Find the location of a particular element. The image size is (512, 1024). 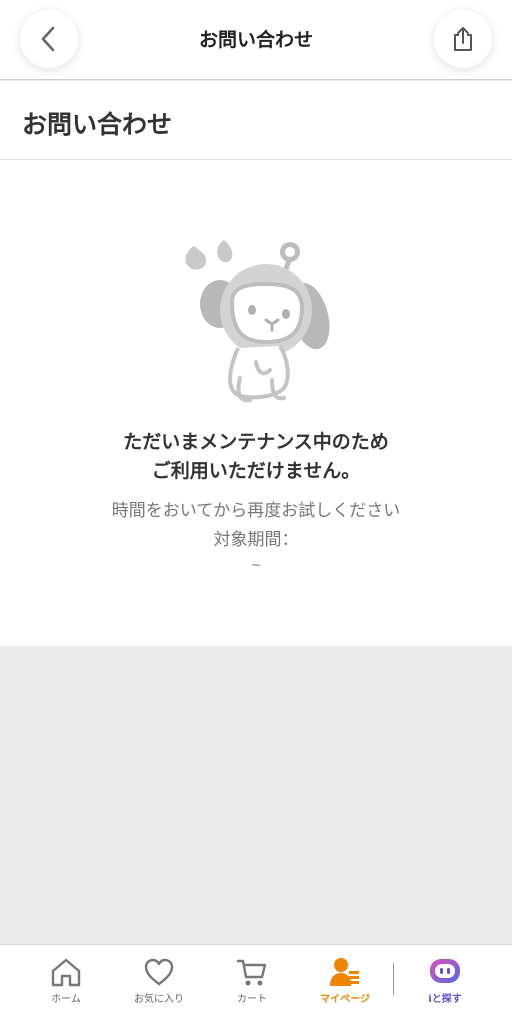

nav-label-cart: カート is located at coordinates (252, 999).